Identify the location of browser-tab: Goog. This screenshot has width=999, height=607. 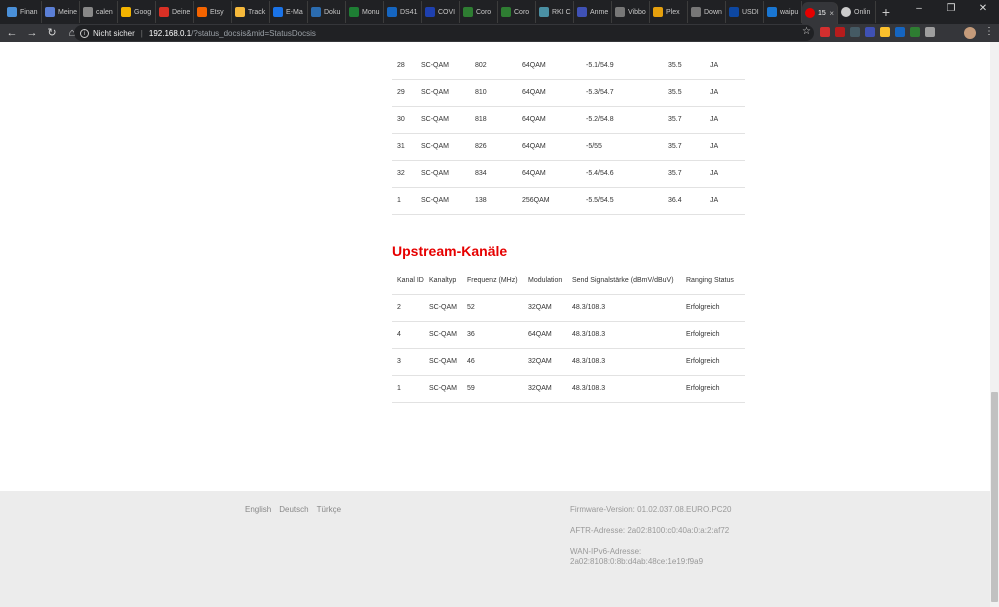
(137, 12).